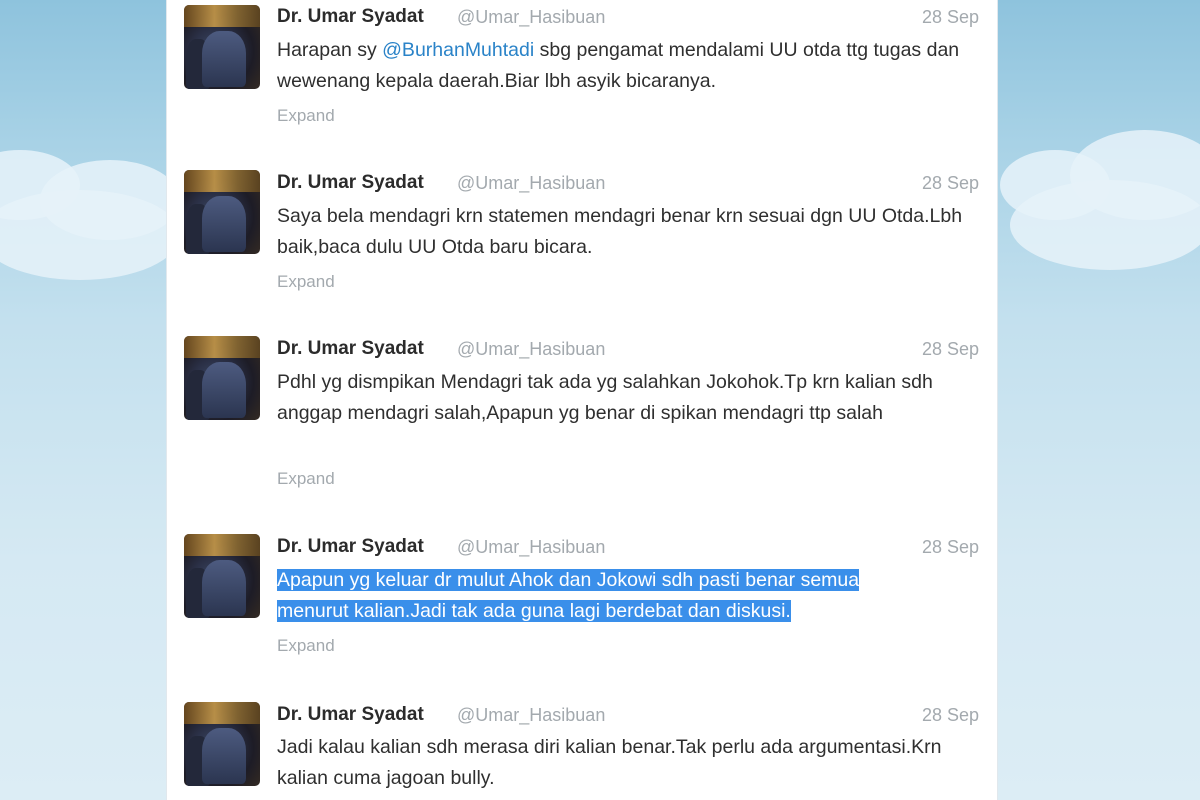 Image resolution: width=1200 pixels, height=800 pixels. What do you see at coordinates (458, 50) in the screenshot?
I see `mention-link: @BurhanMuhtadi` at bounding box center [458, 50].